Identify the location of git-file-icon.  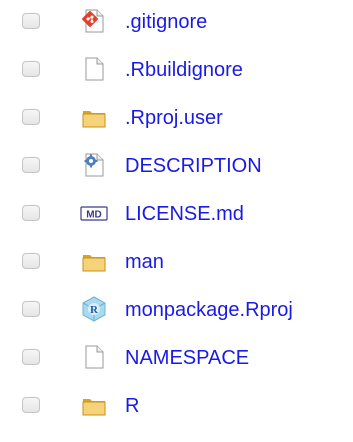
(94, 21).